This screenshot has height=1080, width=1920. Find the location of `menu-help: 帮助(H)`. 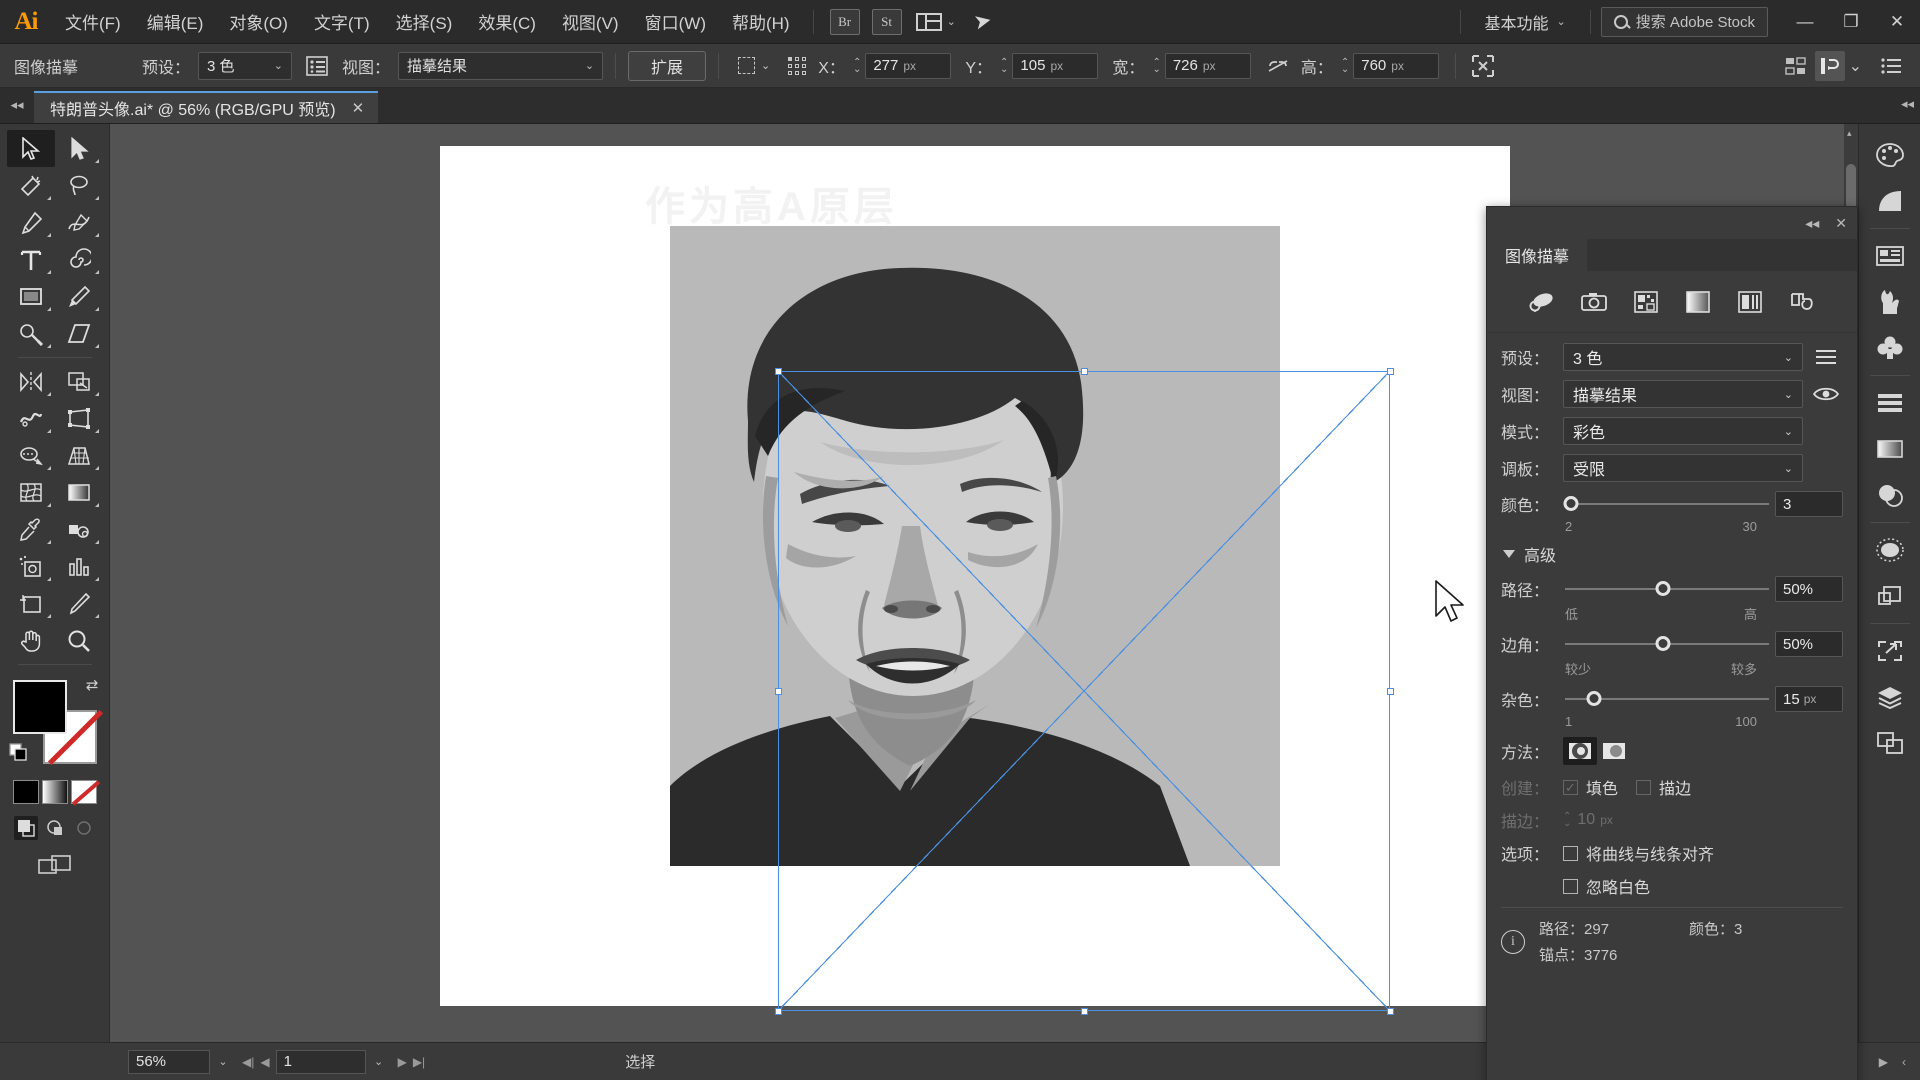

menu-help: 帮助(H) is located at coordinates (761, 22).